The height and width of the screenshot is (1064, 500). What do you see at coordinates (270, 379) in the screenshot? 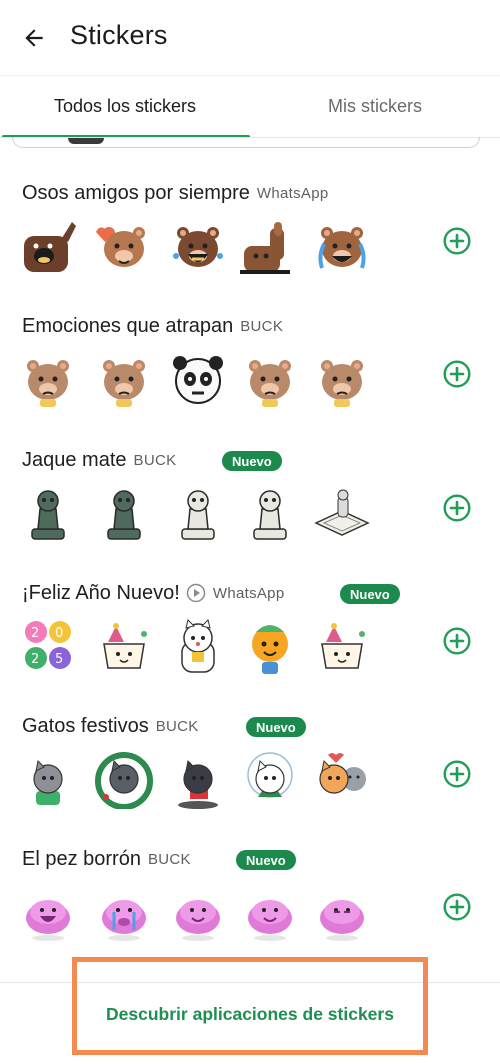
I see `bear-shocked-icon` at bounding box center [270, 379].